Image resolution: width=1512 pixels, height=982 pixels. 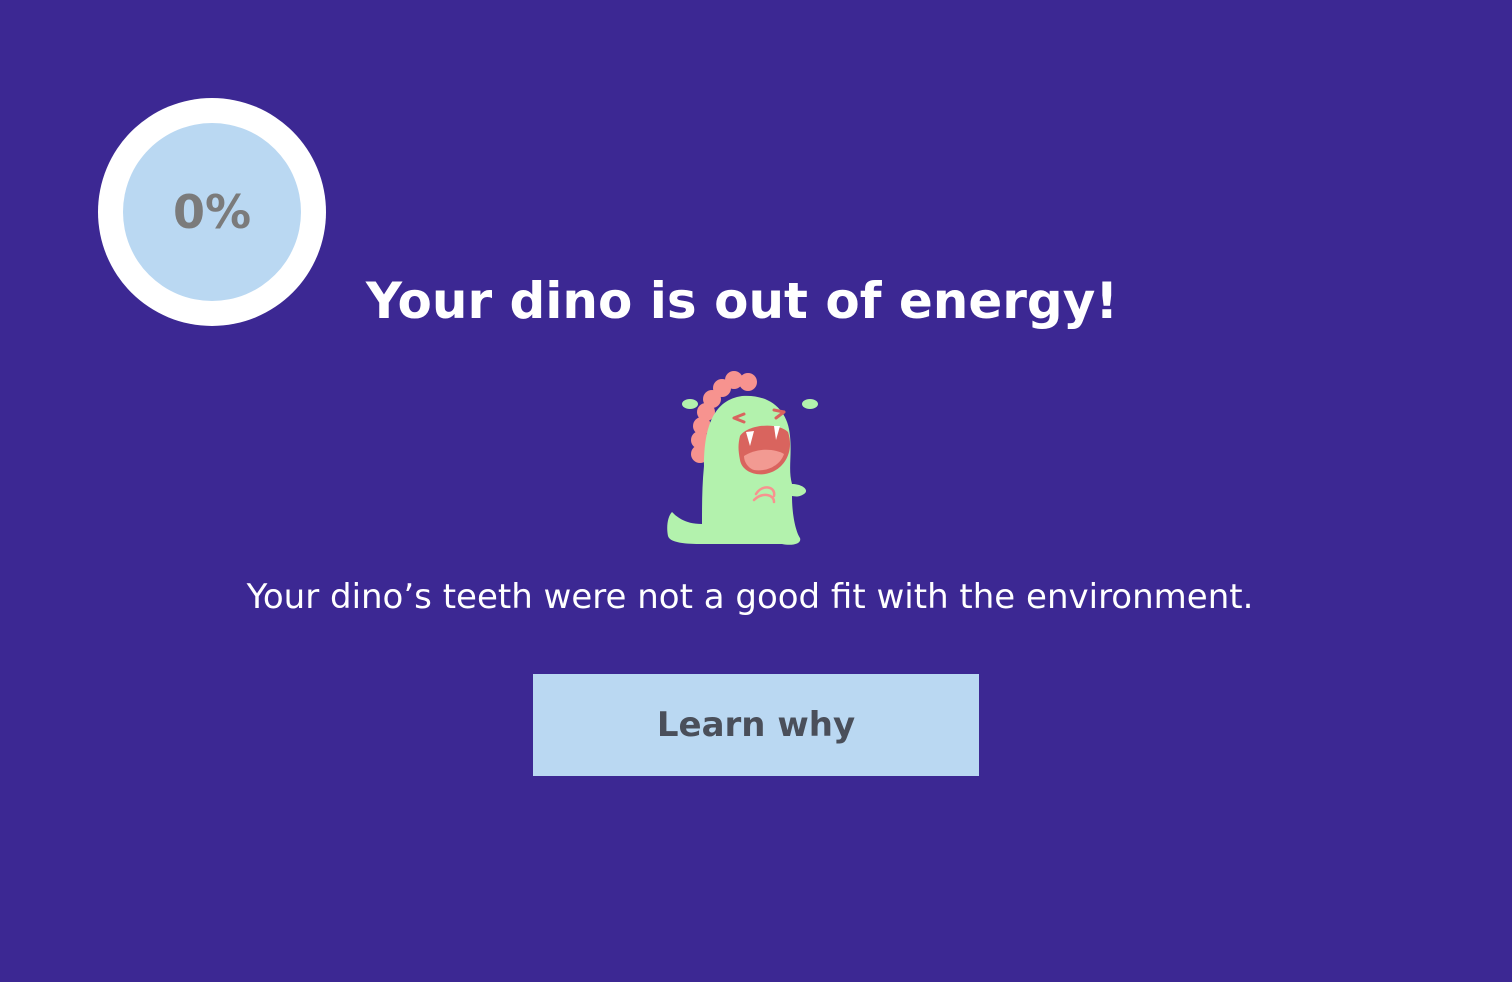 I want to click on learn-why-button: Learn why, so click(x=756, y=725).